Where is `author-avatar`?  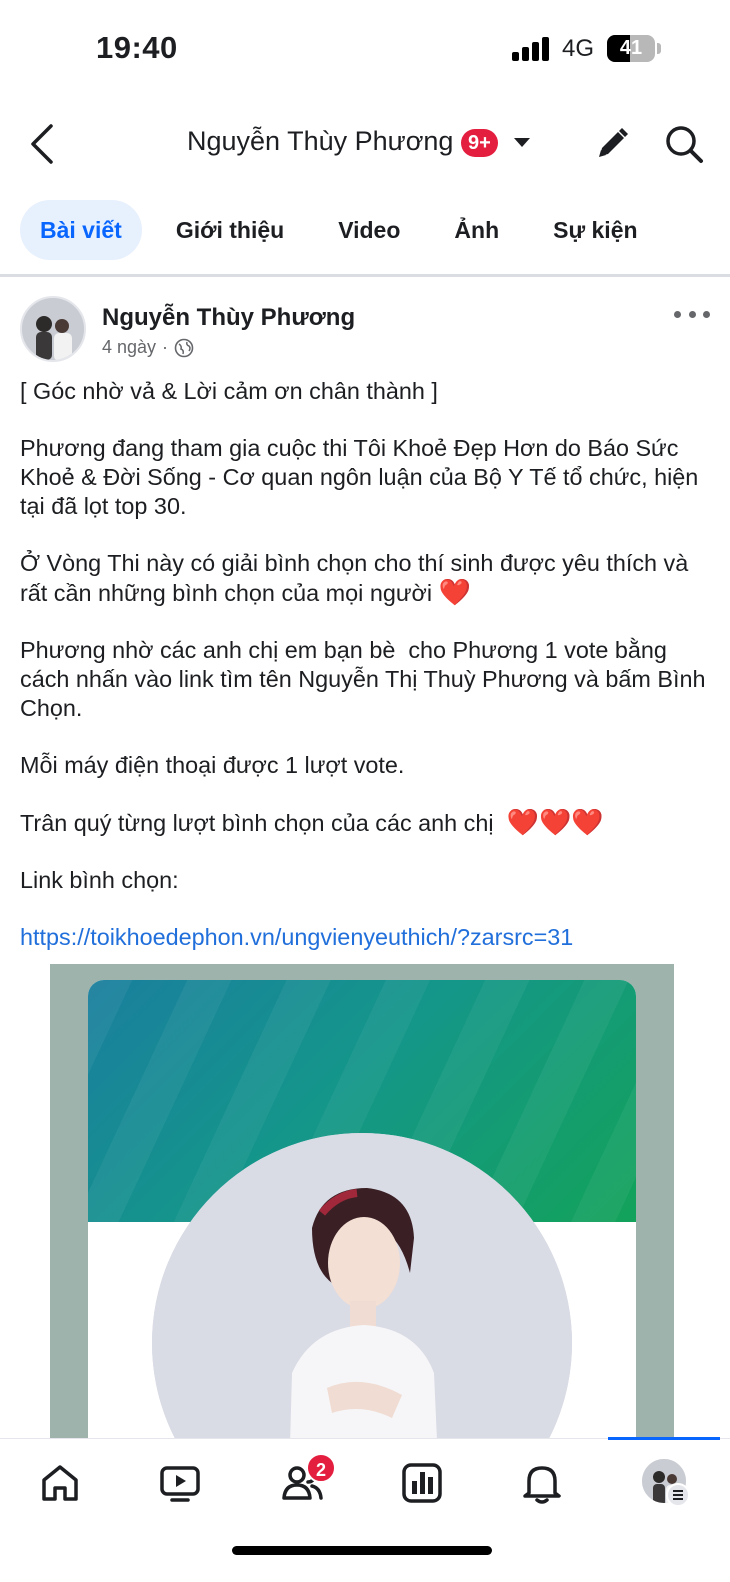
author-avatar is located at coordinates (53, 329).